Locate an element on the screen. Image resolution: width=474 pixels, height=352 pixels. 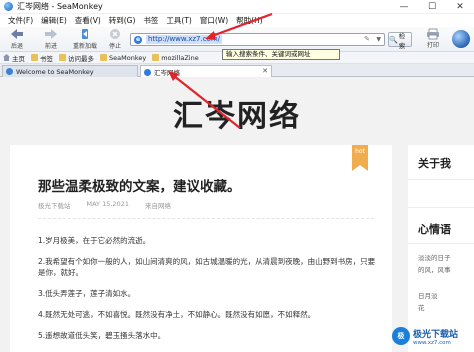
stop-label: 停止 is located at coordinates (114, 46).